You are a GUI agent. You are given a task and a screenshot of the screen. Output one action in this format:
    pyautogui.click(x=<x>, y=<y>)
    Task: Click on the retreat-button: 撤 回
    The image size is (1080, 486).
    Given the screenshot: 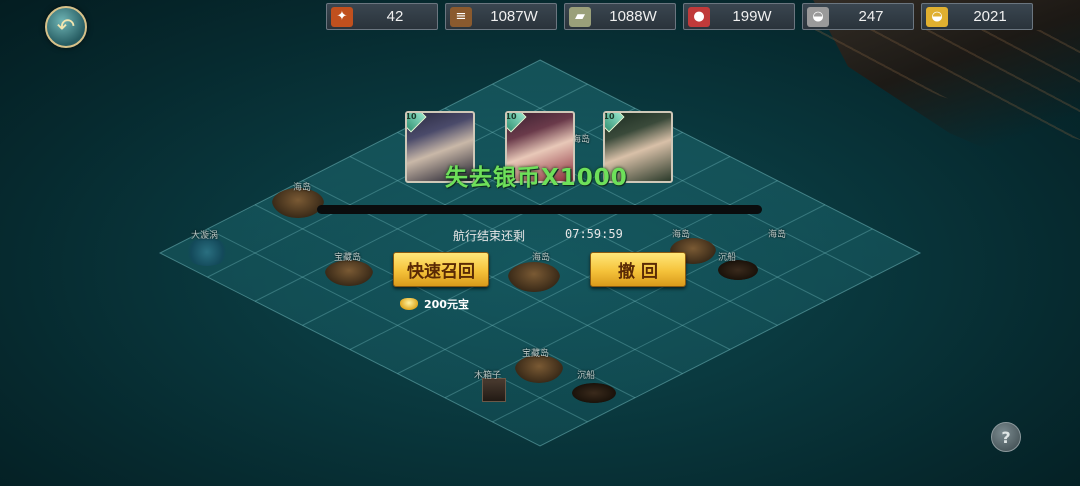 What is the action you would take?
    pyautogui.click(x=638, y=269)
    